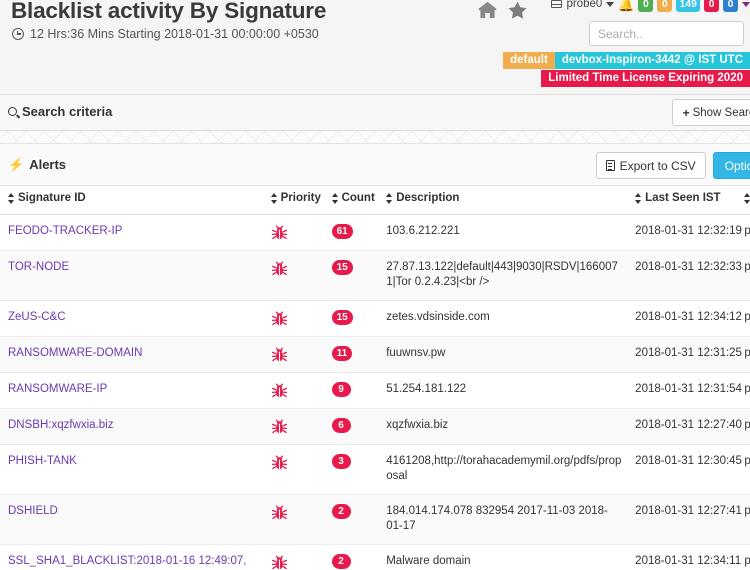  I want to click on cell-description: 51.254.181.122, so click(503, 390).